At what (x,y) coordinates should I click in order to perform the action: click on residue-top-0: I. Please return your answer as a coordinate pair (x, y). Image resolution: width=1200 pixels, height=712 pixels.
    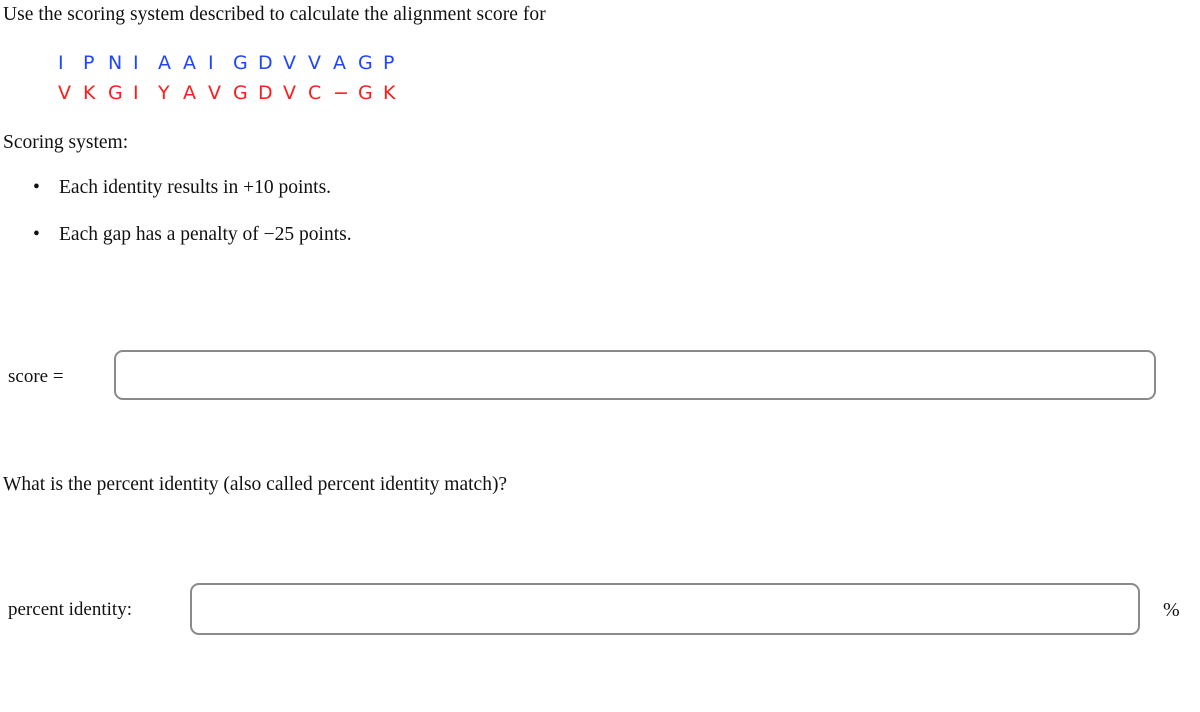
    Looking at the image, I should click on (61, 63).